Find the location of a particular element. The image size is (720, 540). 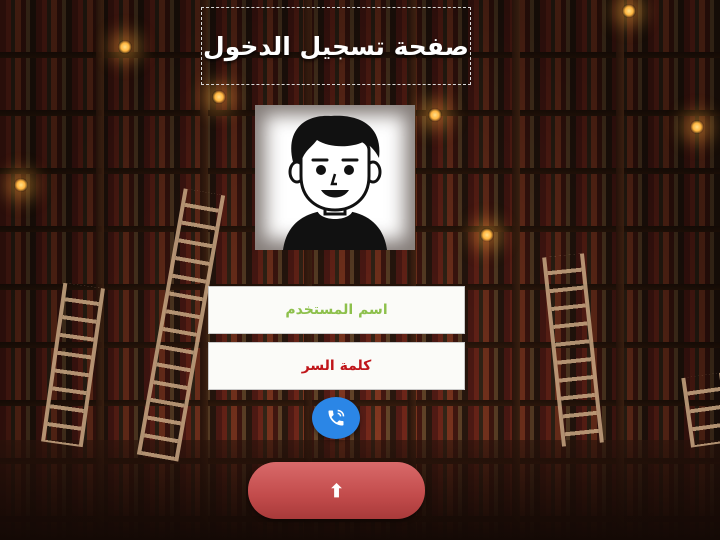

title-box: صفحة تسجيل الدخول is located at coordinates (336, 46).